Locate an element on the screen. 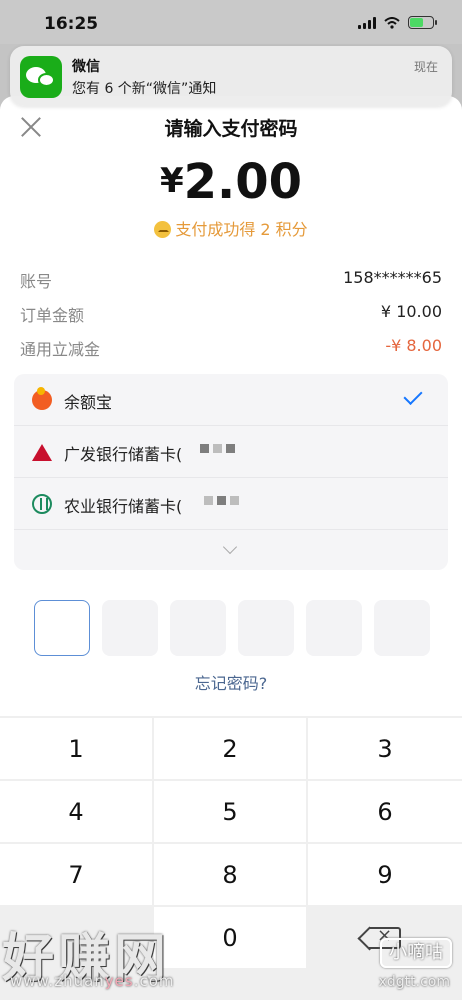  detail-value: 158******65 is located at coordinates (392, 277).